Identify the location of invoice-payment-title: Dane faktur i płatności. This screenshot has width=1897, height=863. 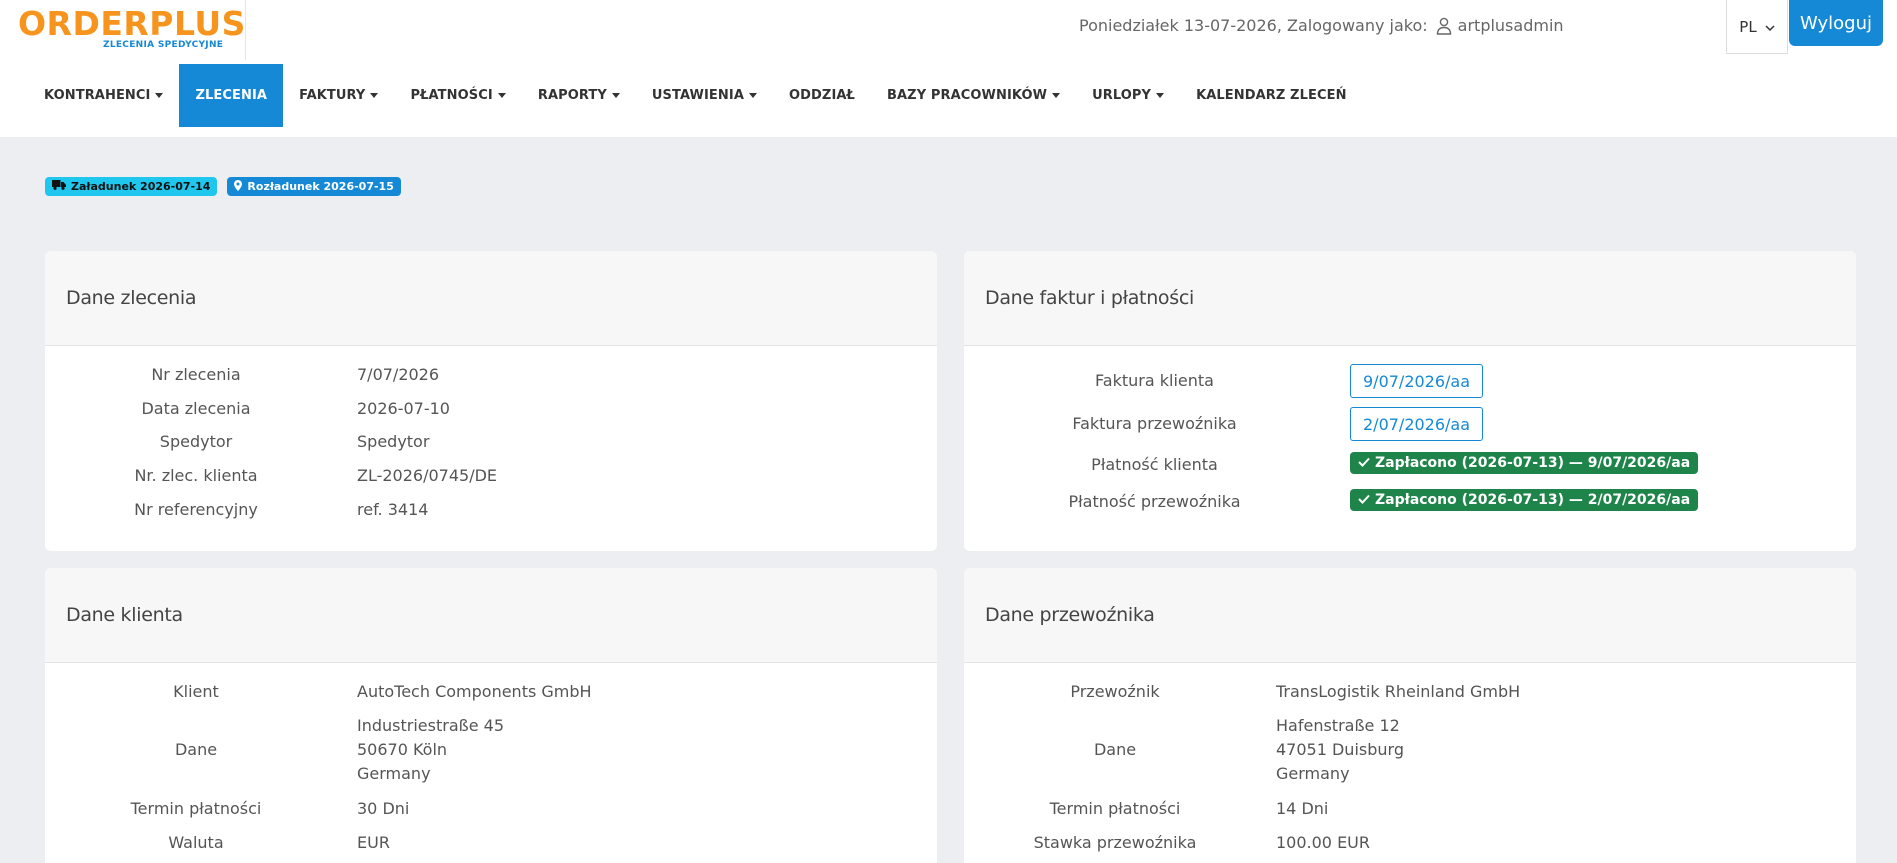
(1410, 298).